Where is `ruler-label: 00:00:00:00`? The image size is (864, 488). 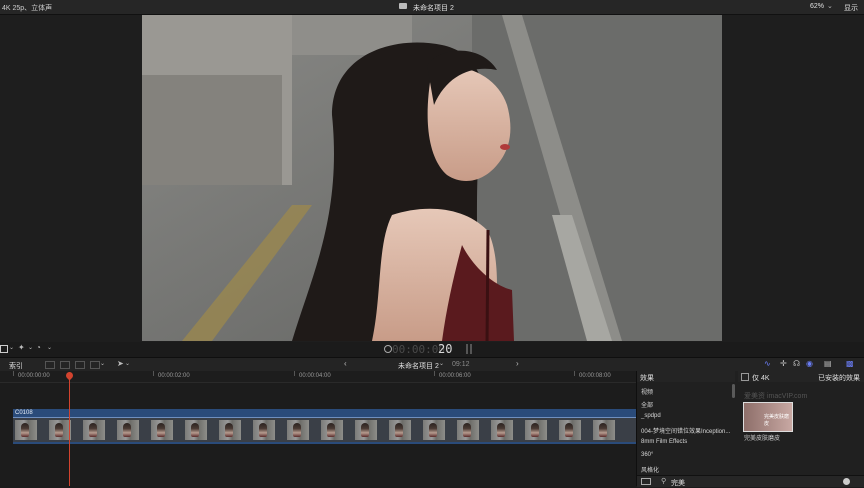 ruler-label: 00:00:00:00 is located at coordinates (34, 376).